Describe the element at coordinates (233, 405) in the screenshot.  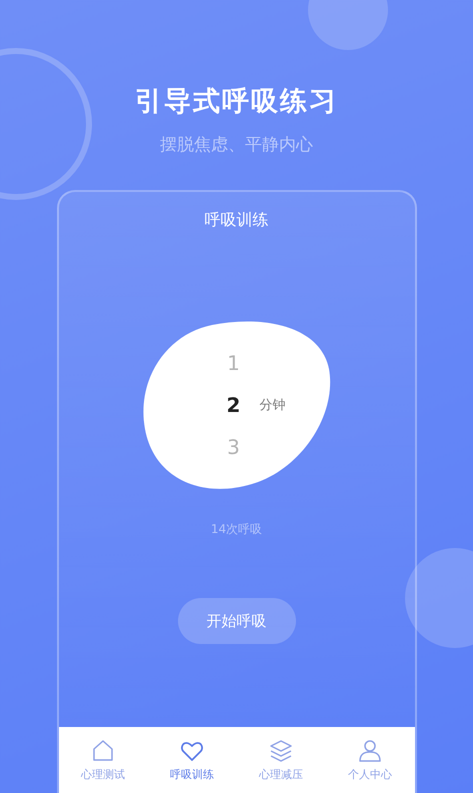
I see `minute-option: 2` at that location.